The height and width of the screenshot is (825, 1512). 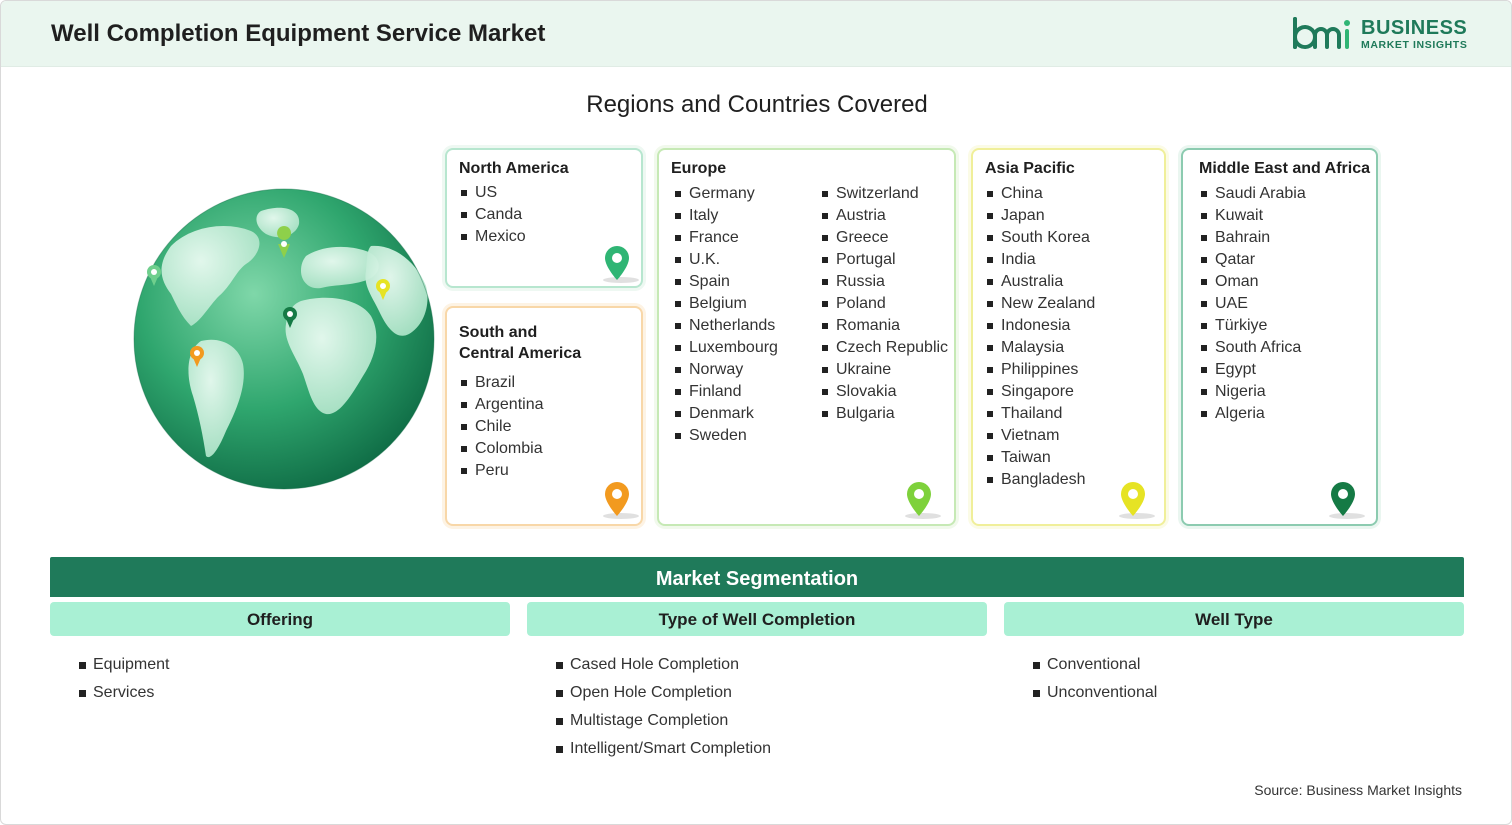 What do you see at coordinates (1358, 790) in the screenshot?
I see `source-note: Source: Business Market Insights` at bounding box center [1358, 790].